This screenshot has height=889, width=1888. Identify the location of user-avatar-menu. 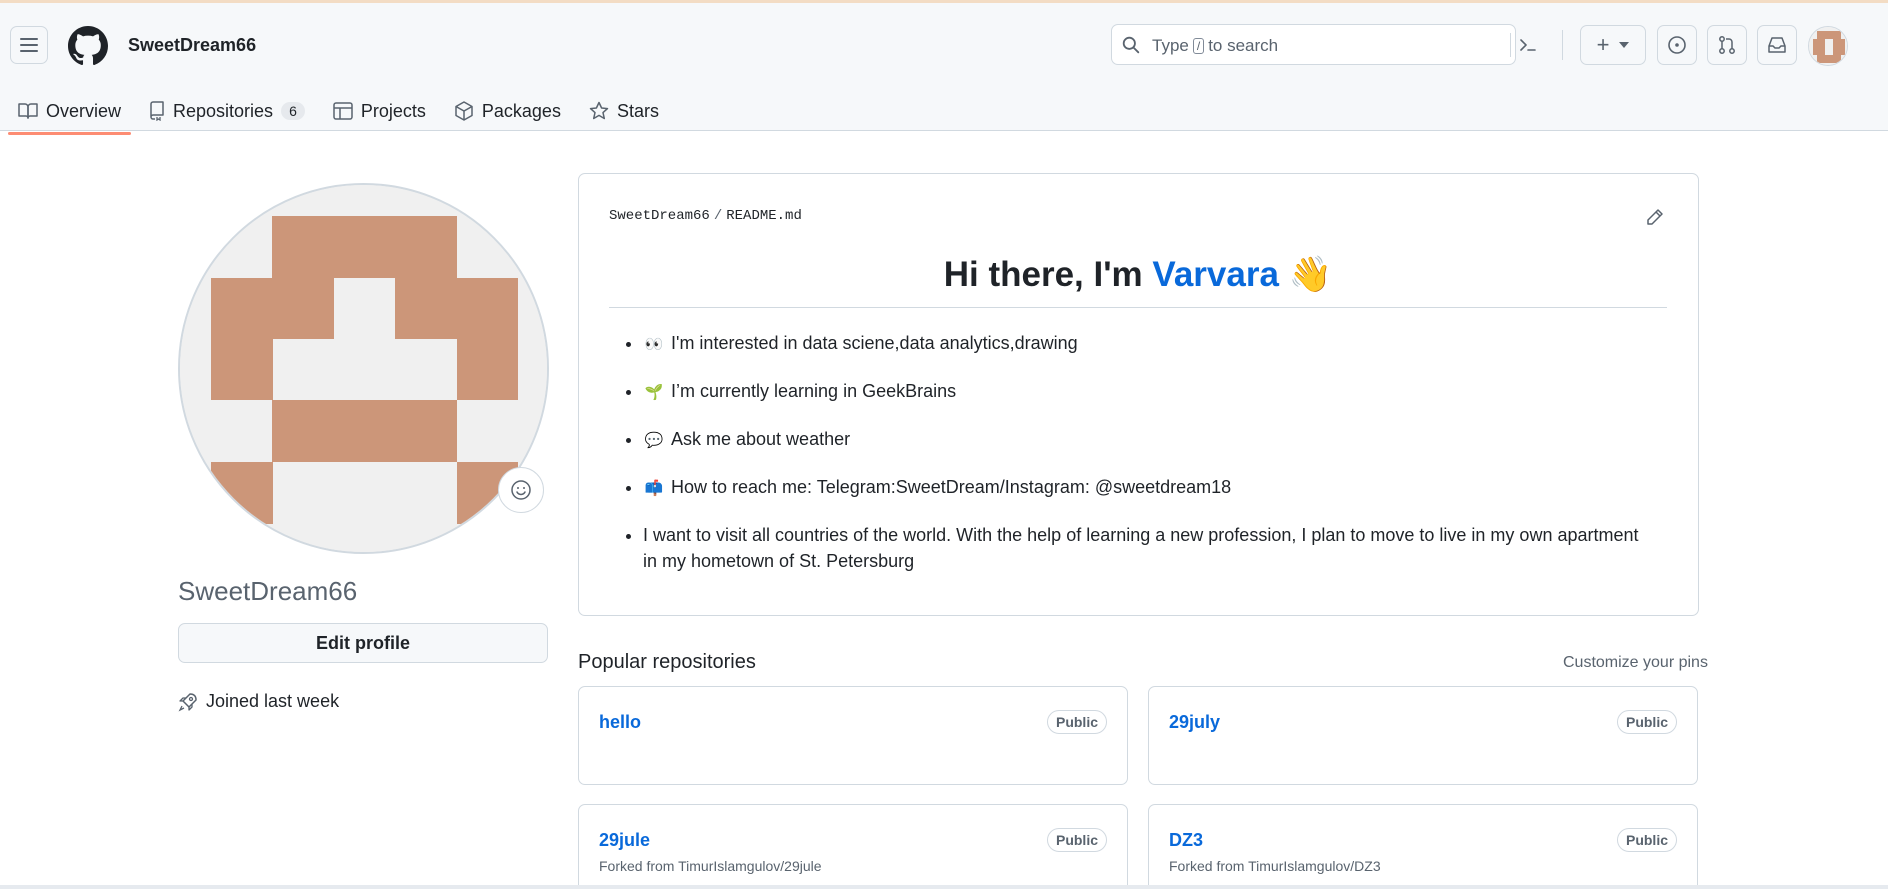
(1828, 46).